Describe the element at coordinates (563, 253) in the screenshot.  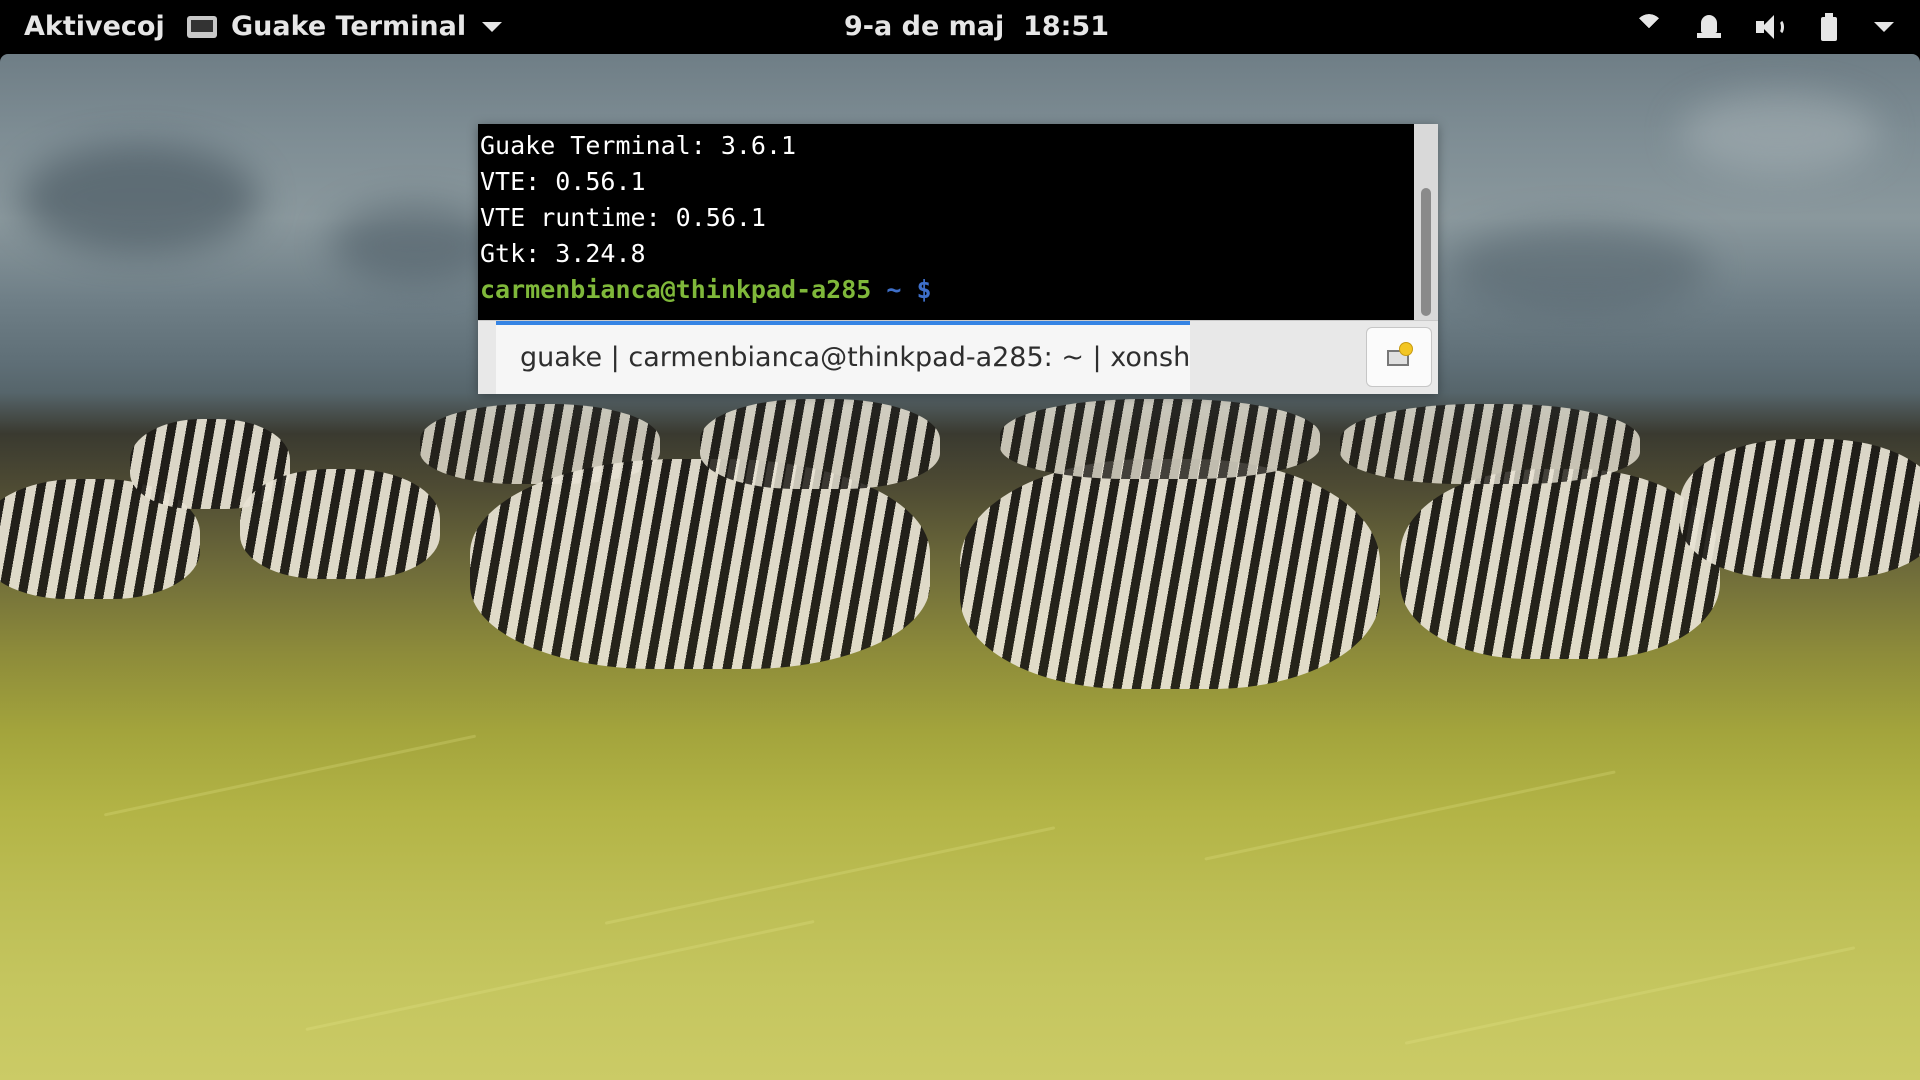
I see `terminal-line: Gtk: 3.24.8` at that location.